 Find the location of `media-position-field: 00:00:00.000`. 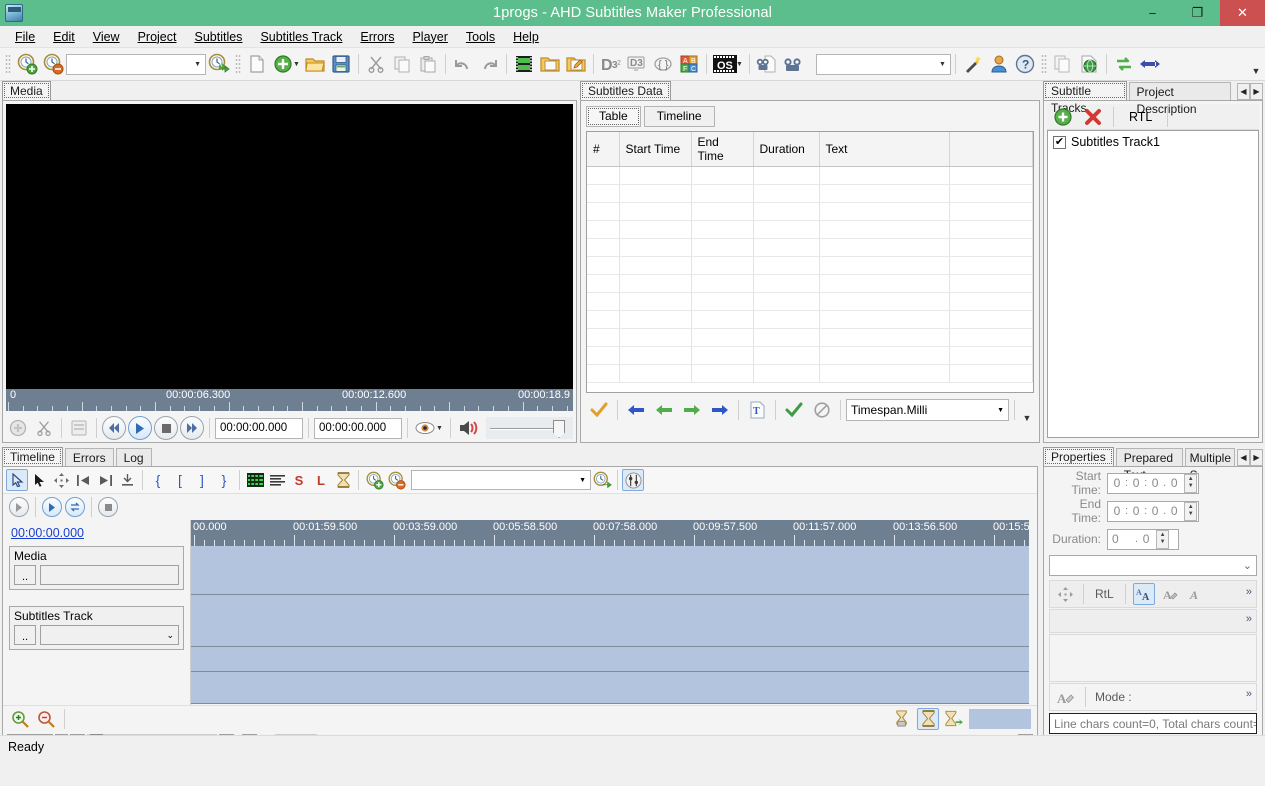

media-position-field: 00:00:00.000 is located at coordinates (259, 428).